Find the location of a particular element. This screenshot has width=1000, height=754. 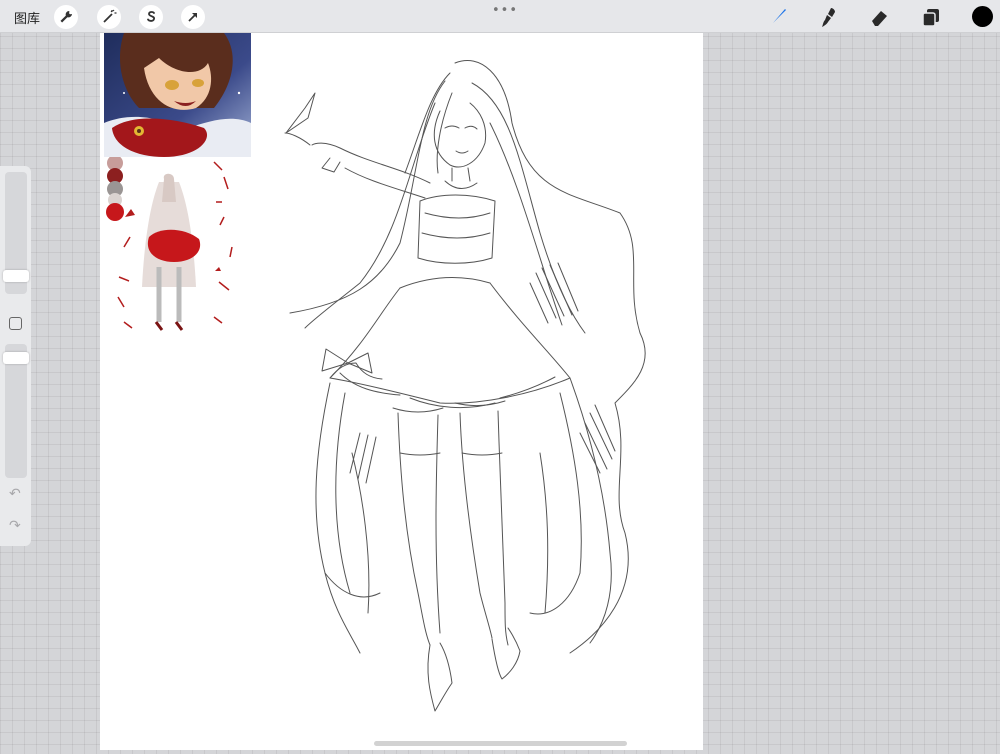

magic-wand-icon is located at coordinates (109, 17).